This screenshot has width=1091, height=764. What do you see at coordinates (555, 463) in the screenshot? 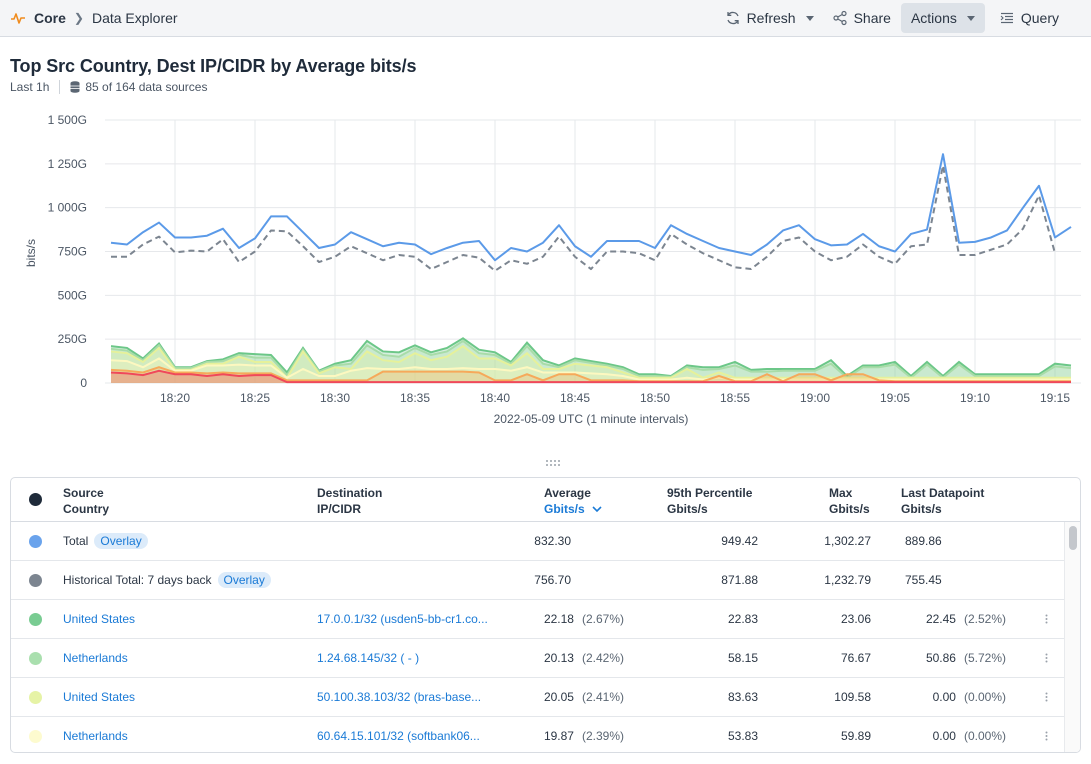
I see `resize-grip-icon` at bounding box center [555, 463].